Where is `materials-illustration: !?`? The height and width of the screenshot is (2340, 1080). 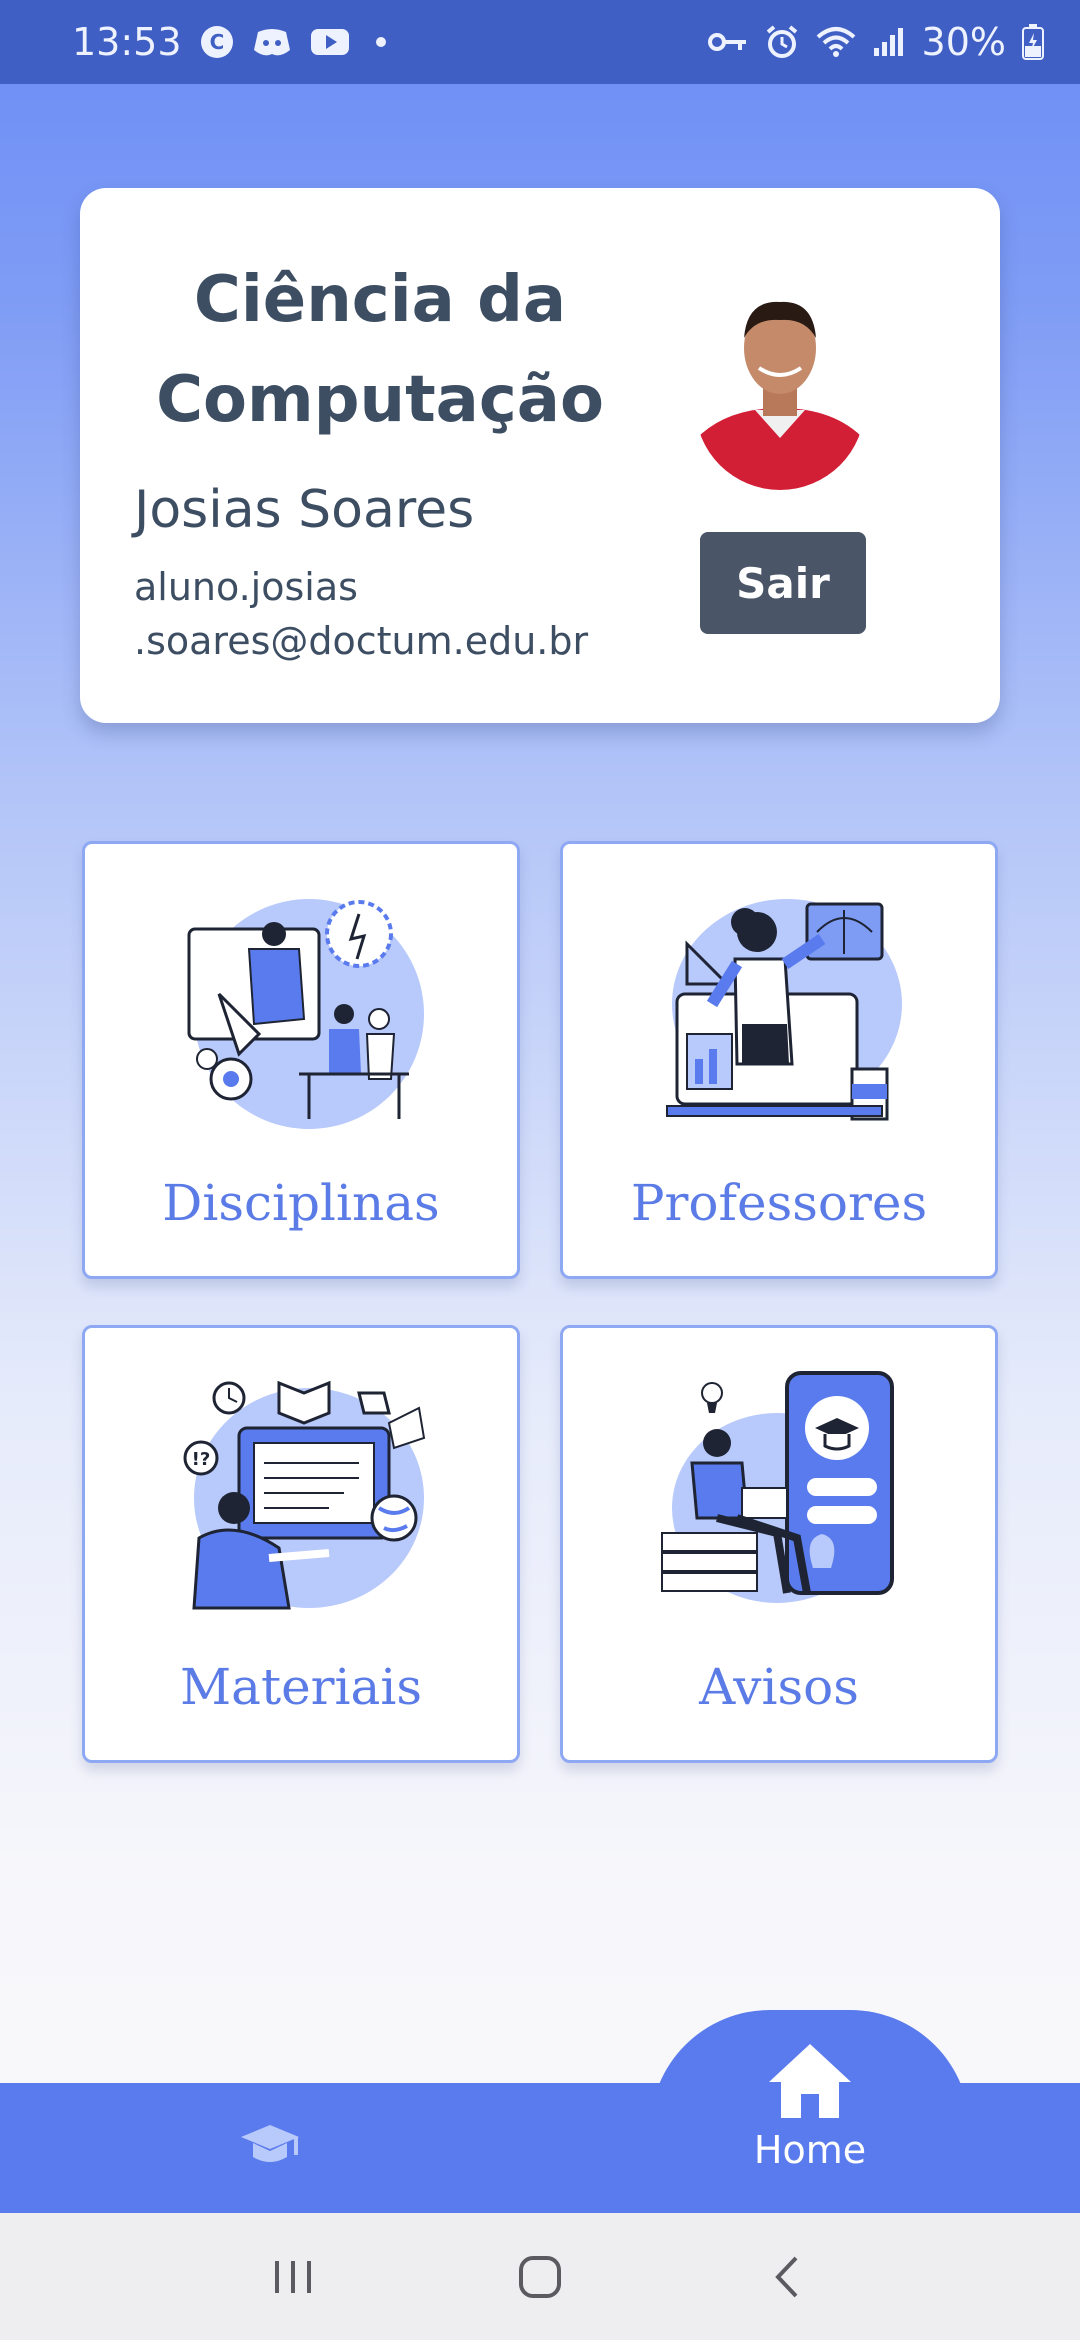
materials-illustration: !? is located at coordinates (304, 1493).